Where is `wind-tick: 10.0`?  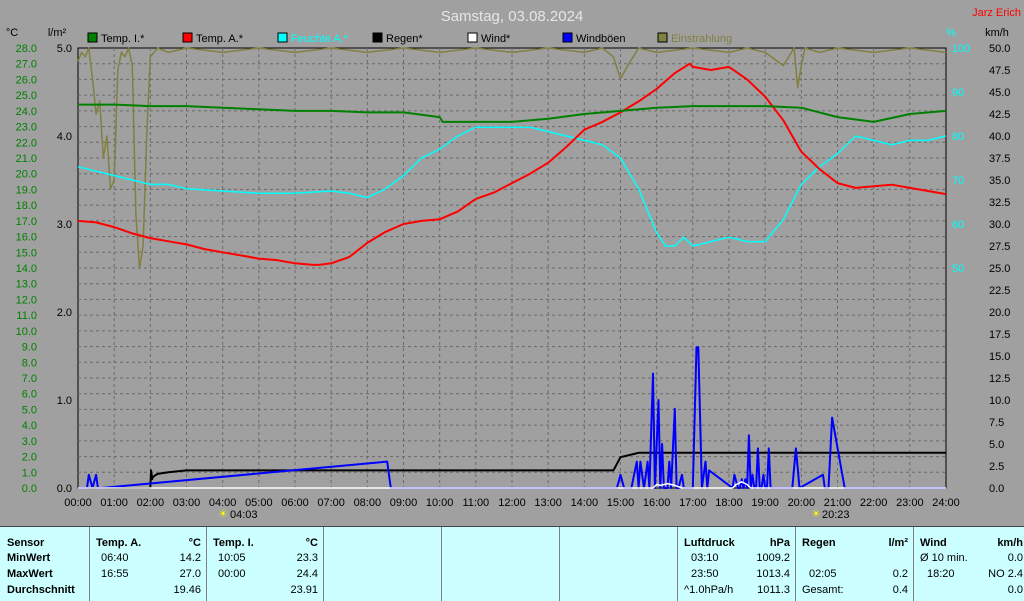
wind-tick: 10.0 is located at coordinates (999, 401).